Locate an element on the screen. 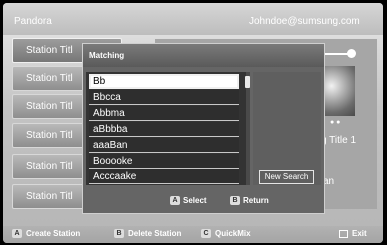 Image resolution: width=387 pixels, height=245 pixels. quickmix-label: QuickMix is located at coordinates (233, 234).